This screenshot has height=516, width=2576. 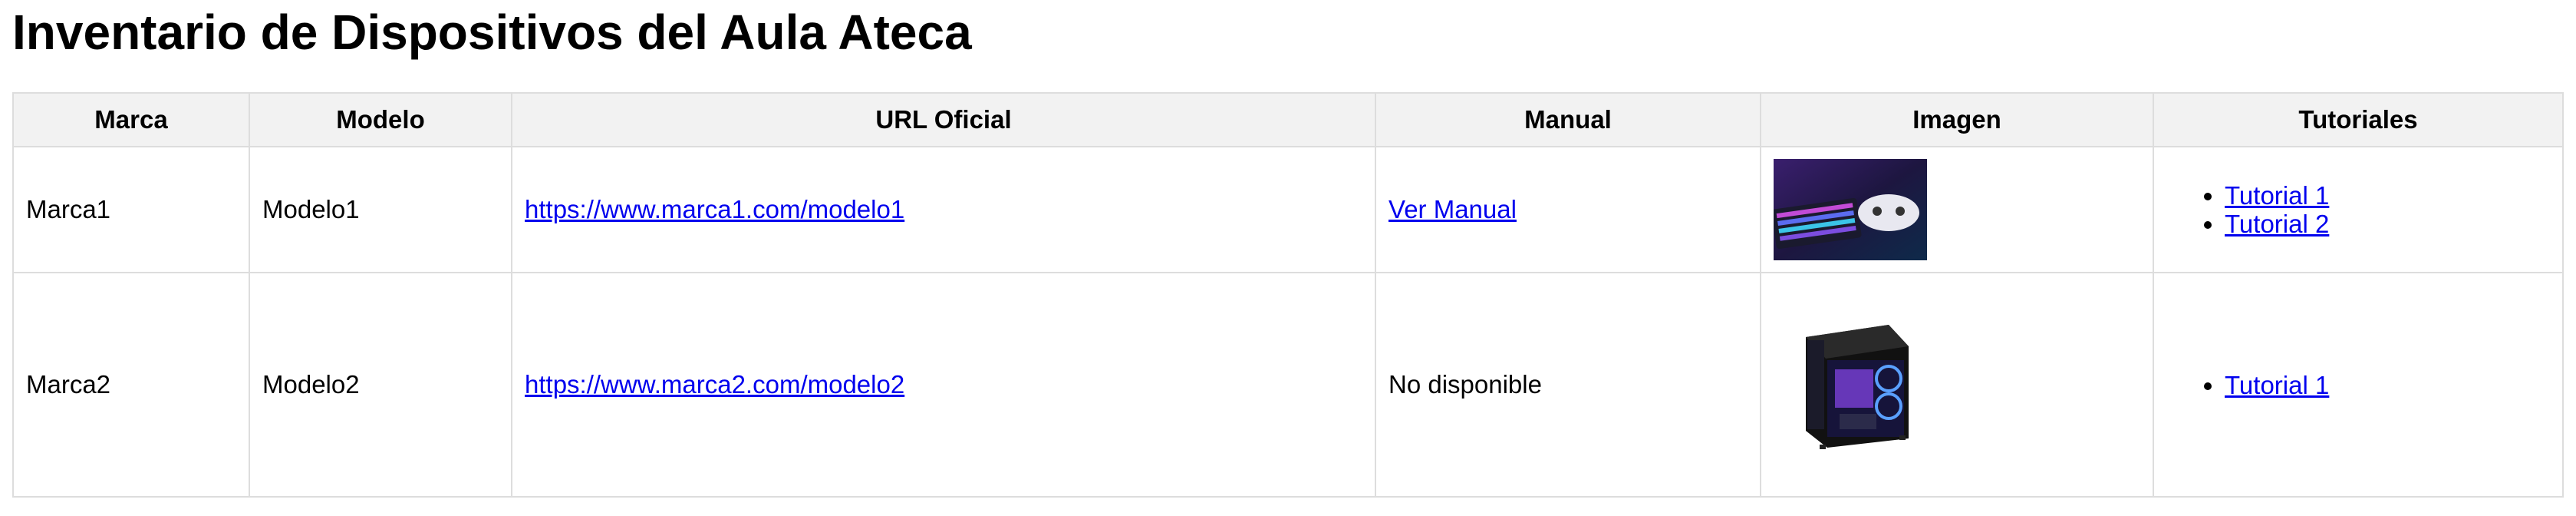 I want to click on cell-marca: Marca2, so click(x=131, y=385).